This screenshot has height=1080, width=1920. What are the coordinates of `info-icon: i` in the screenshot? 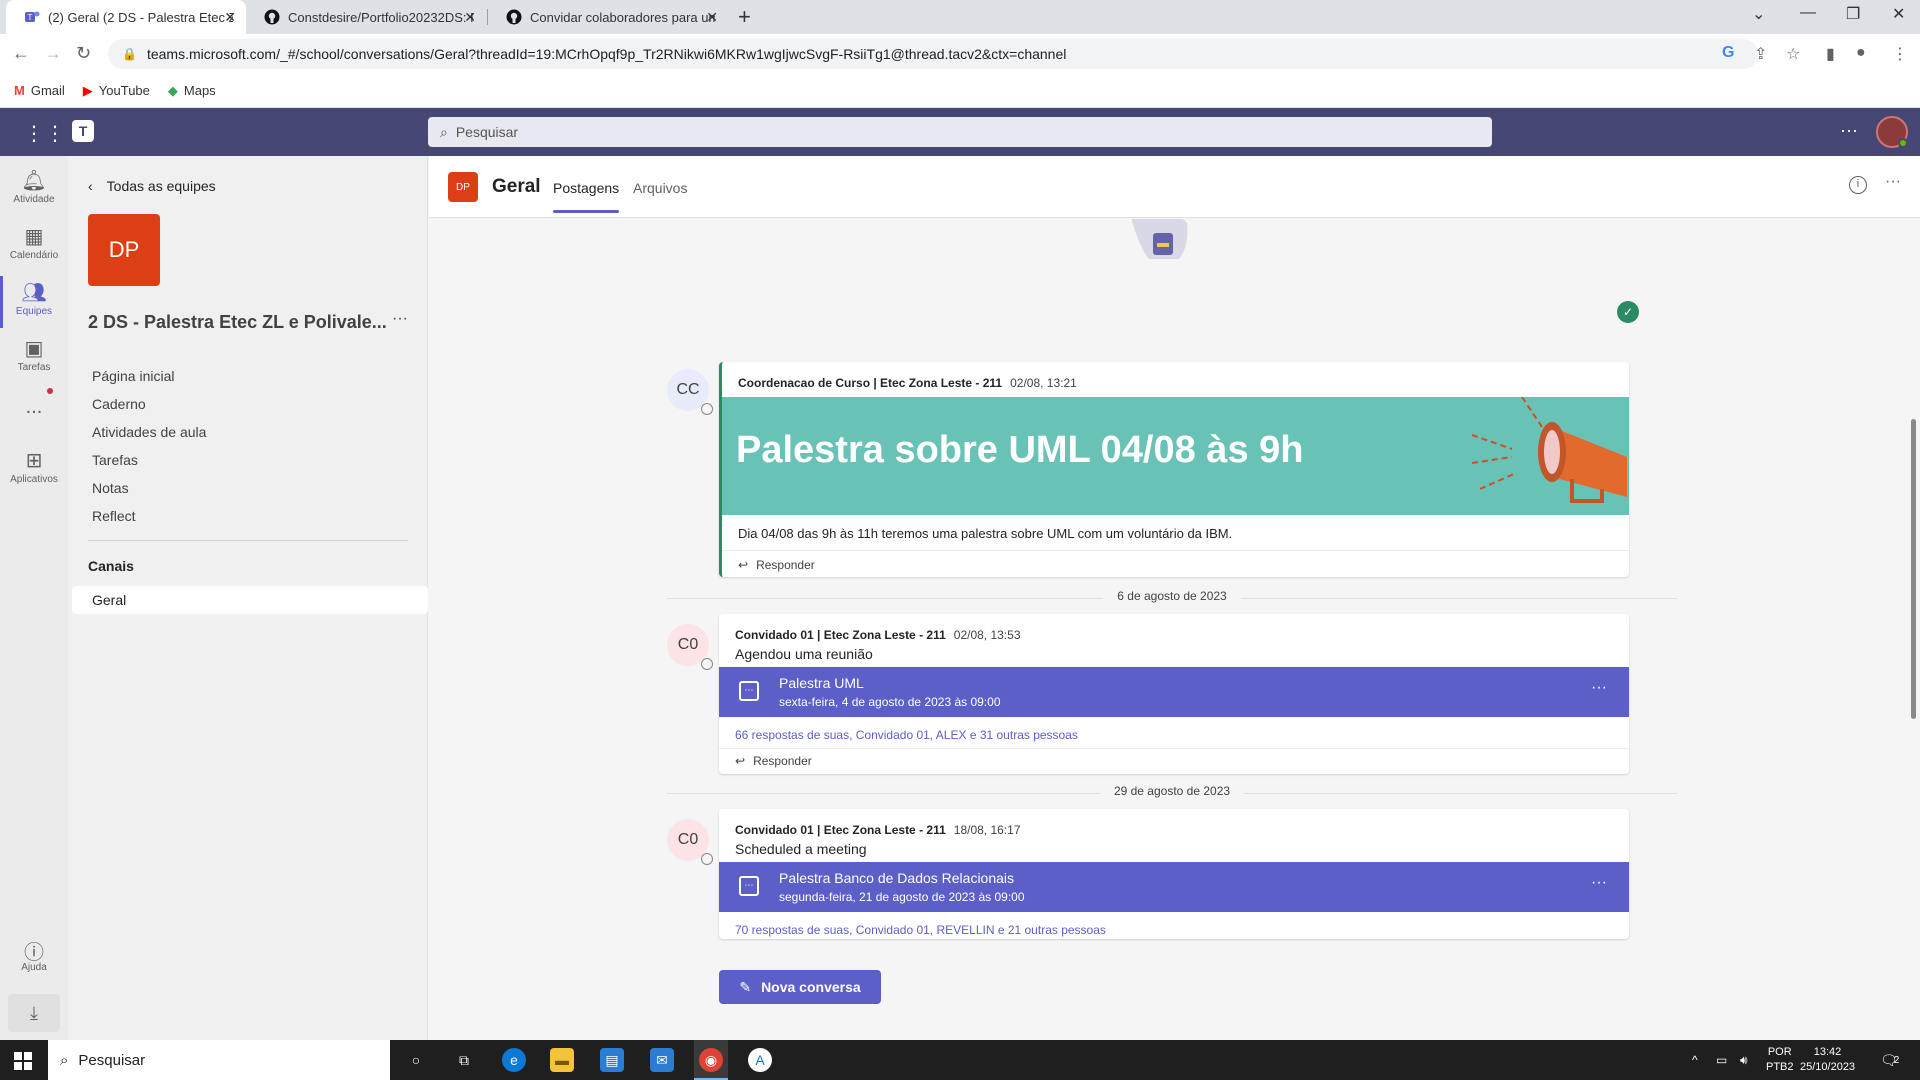 It's located at (1858, 185).